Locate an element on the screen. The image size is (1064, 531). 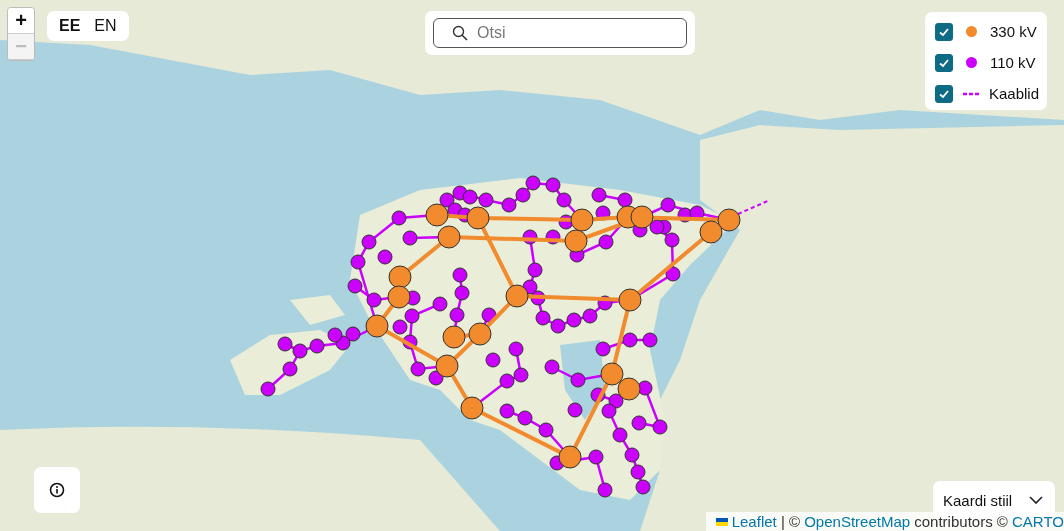
search-icon is located at coordinates (460, 33).